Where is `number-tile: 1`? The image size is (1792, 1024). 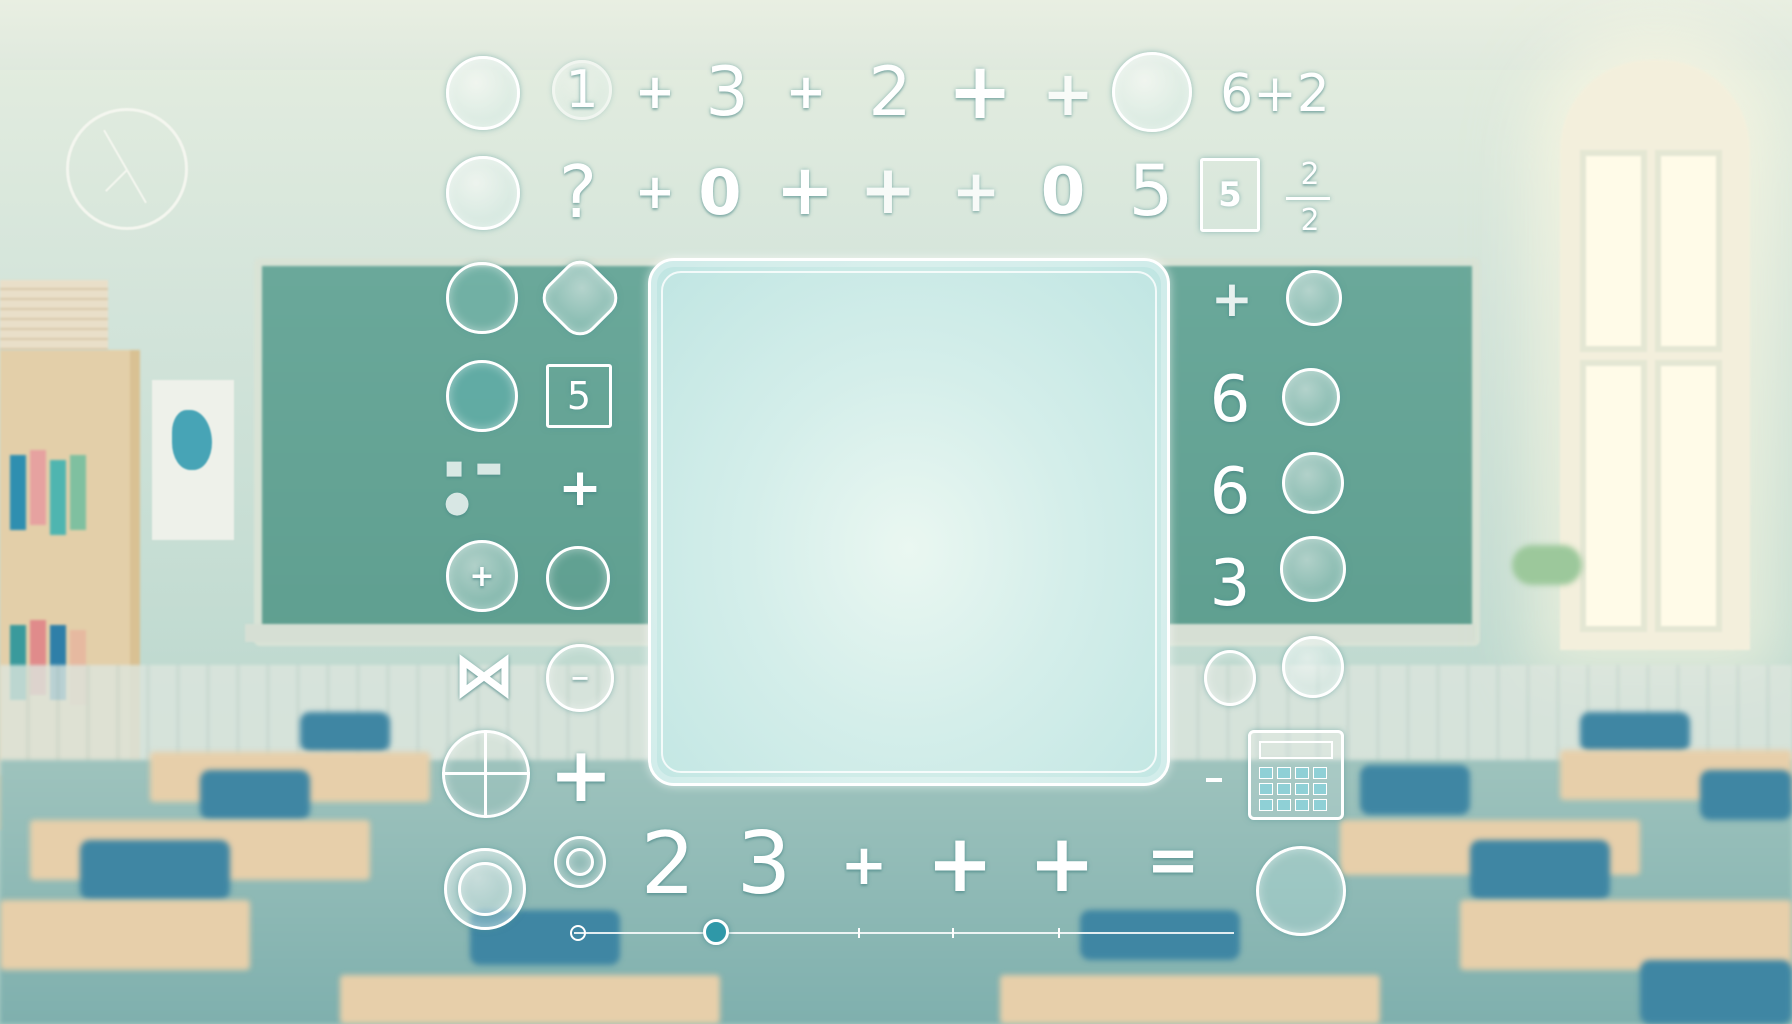 number-tile: 1 is located at coordinates (582, 90).